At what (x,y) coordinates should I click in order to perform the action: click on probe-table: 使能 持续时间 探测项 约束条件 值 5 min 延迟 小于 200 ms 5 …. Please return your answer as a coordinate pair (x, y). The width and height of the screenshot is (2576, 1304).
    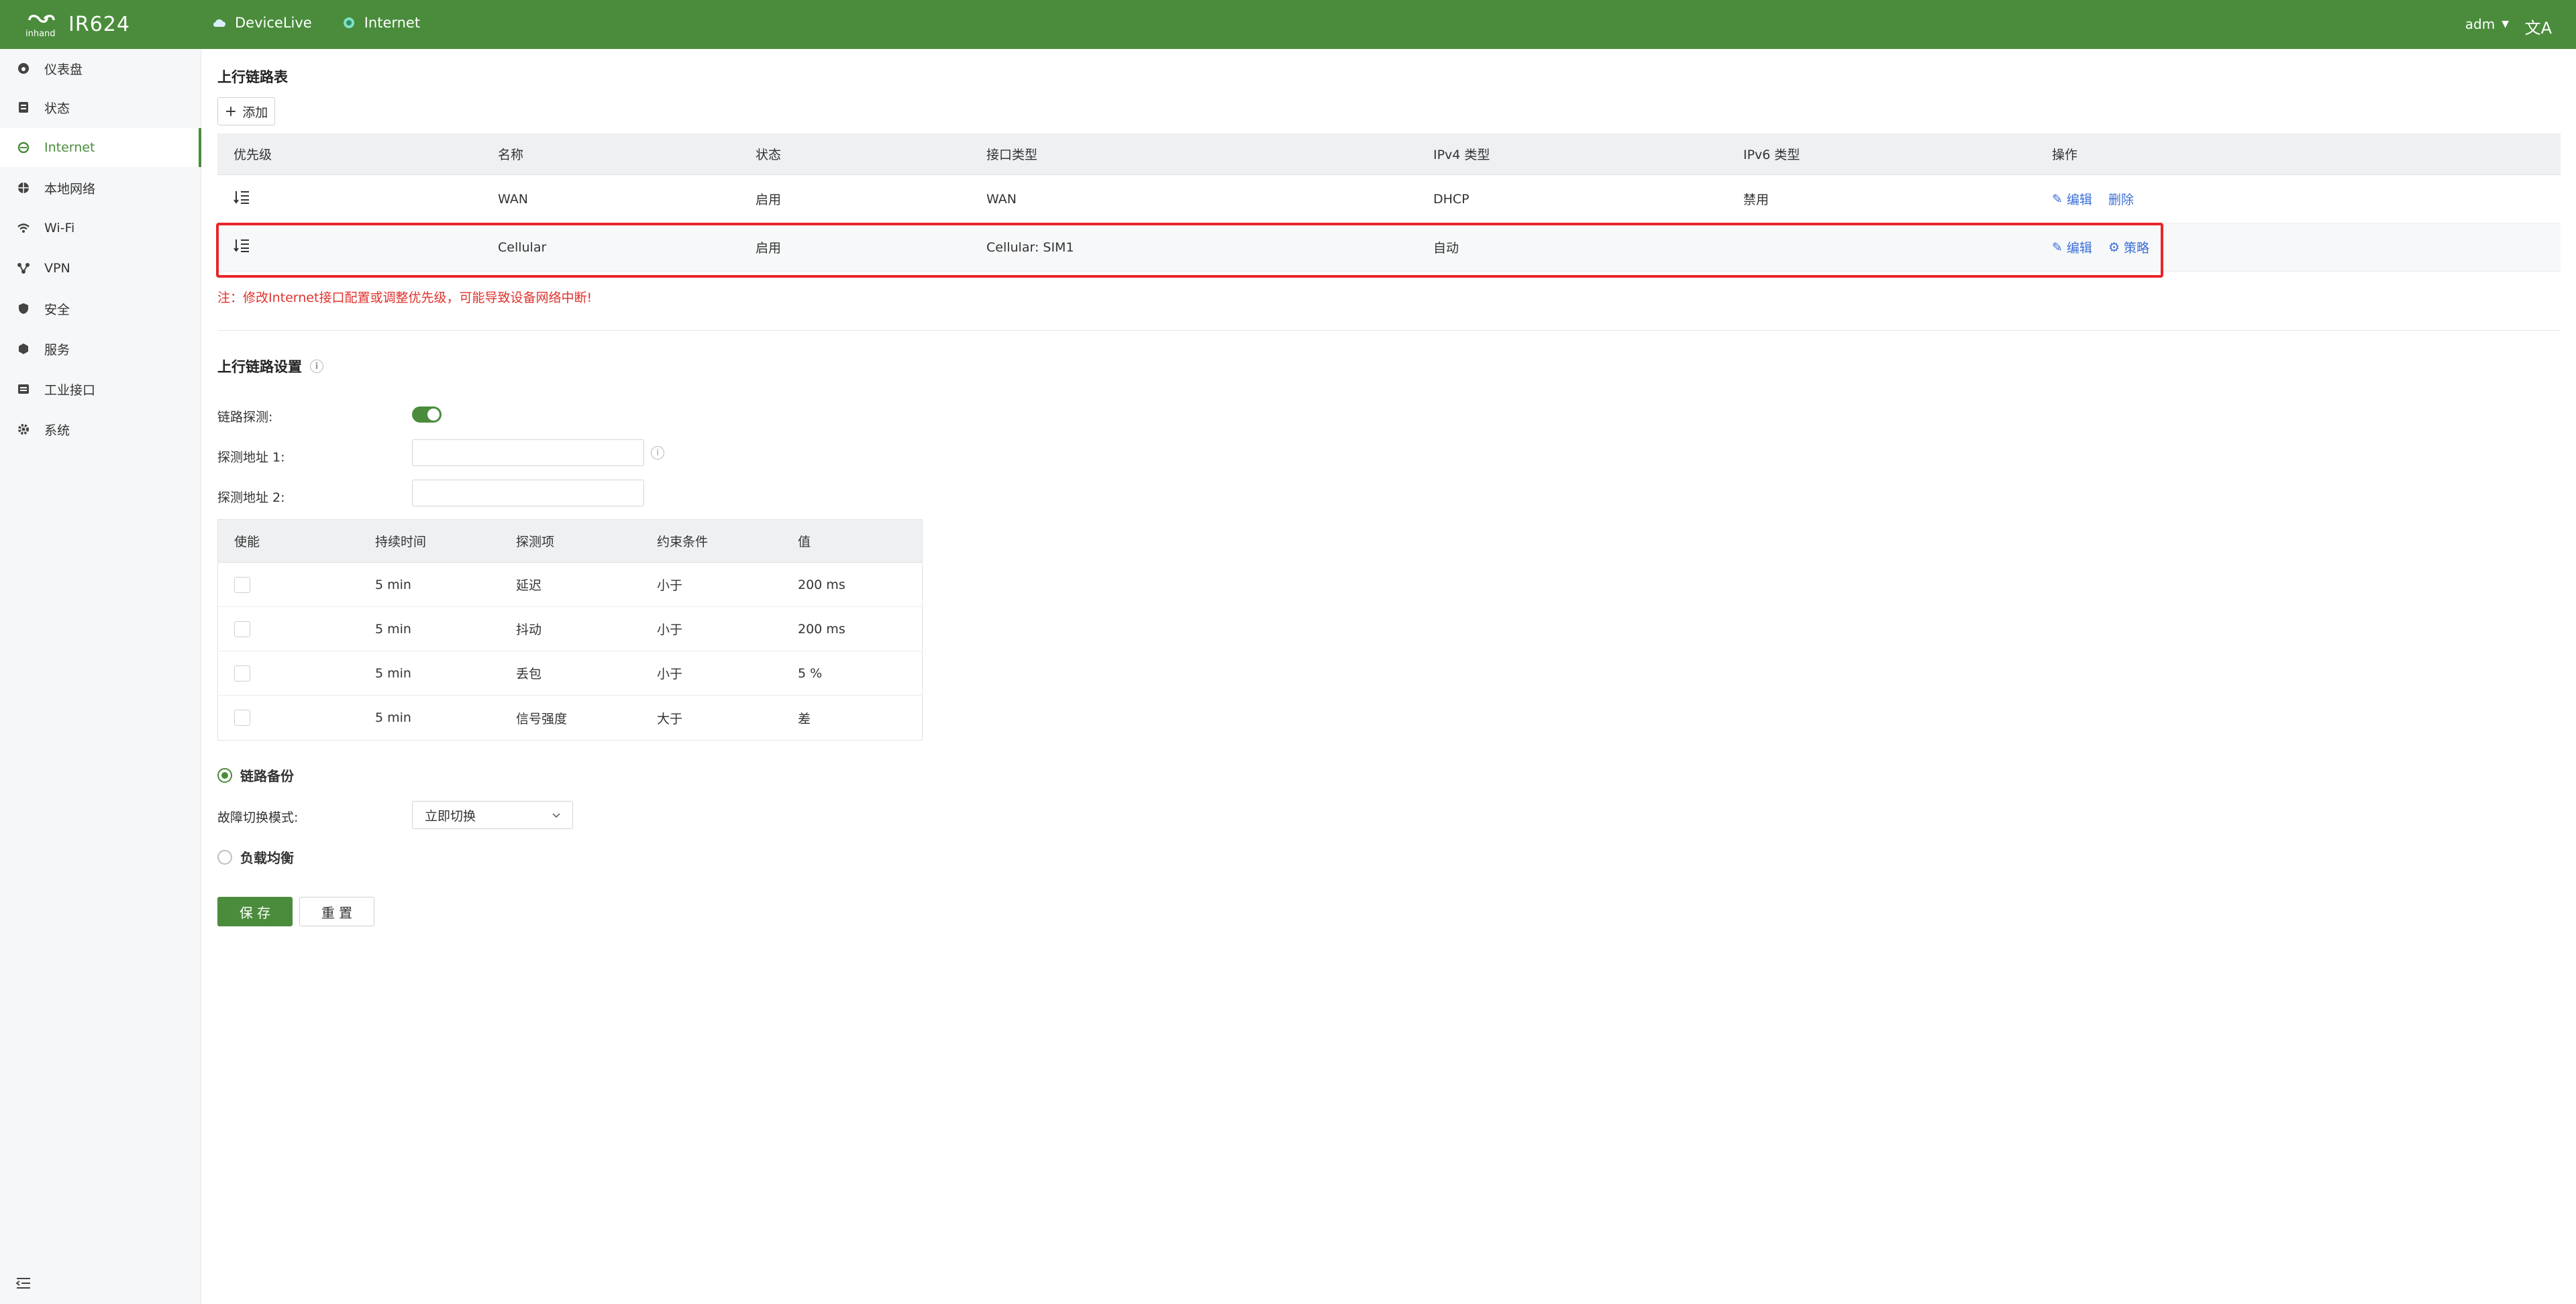
    Looking at the image, I should click on (570, 630).